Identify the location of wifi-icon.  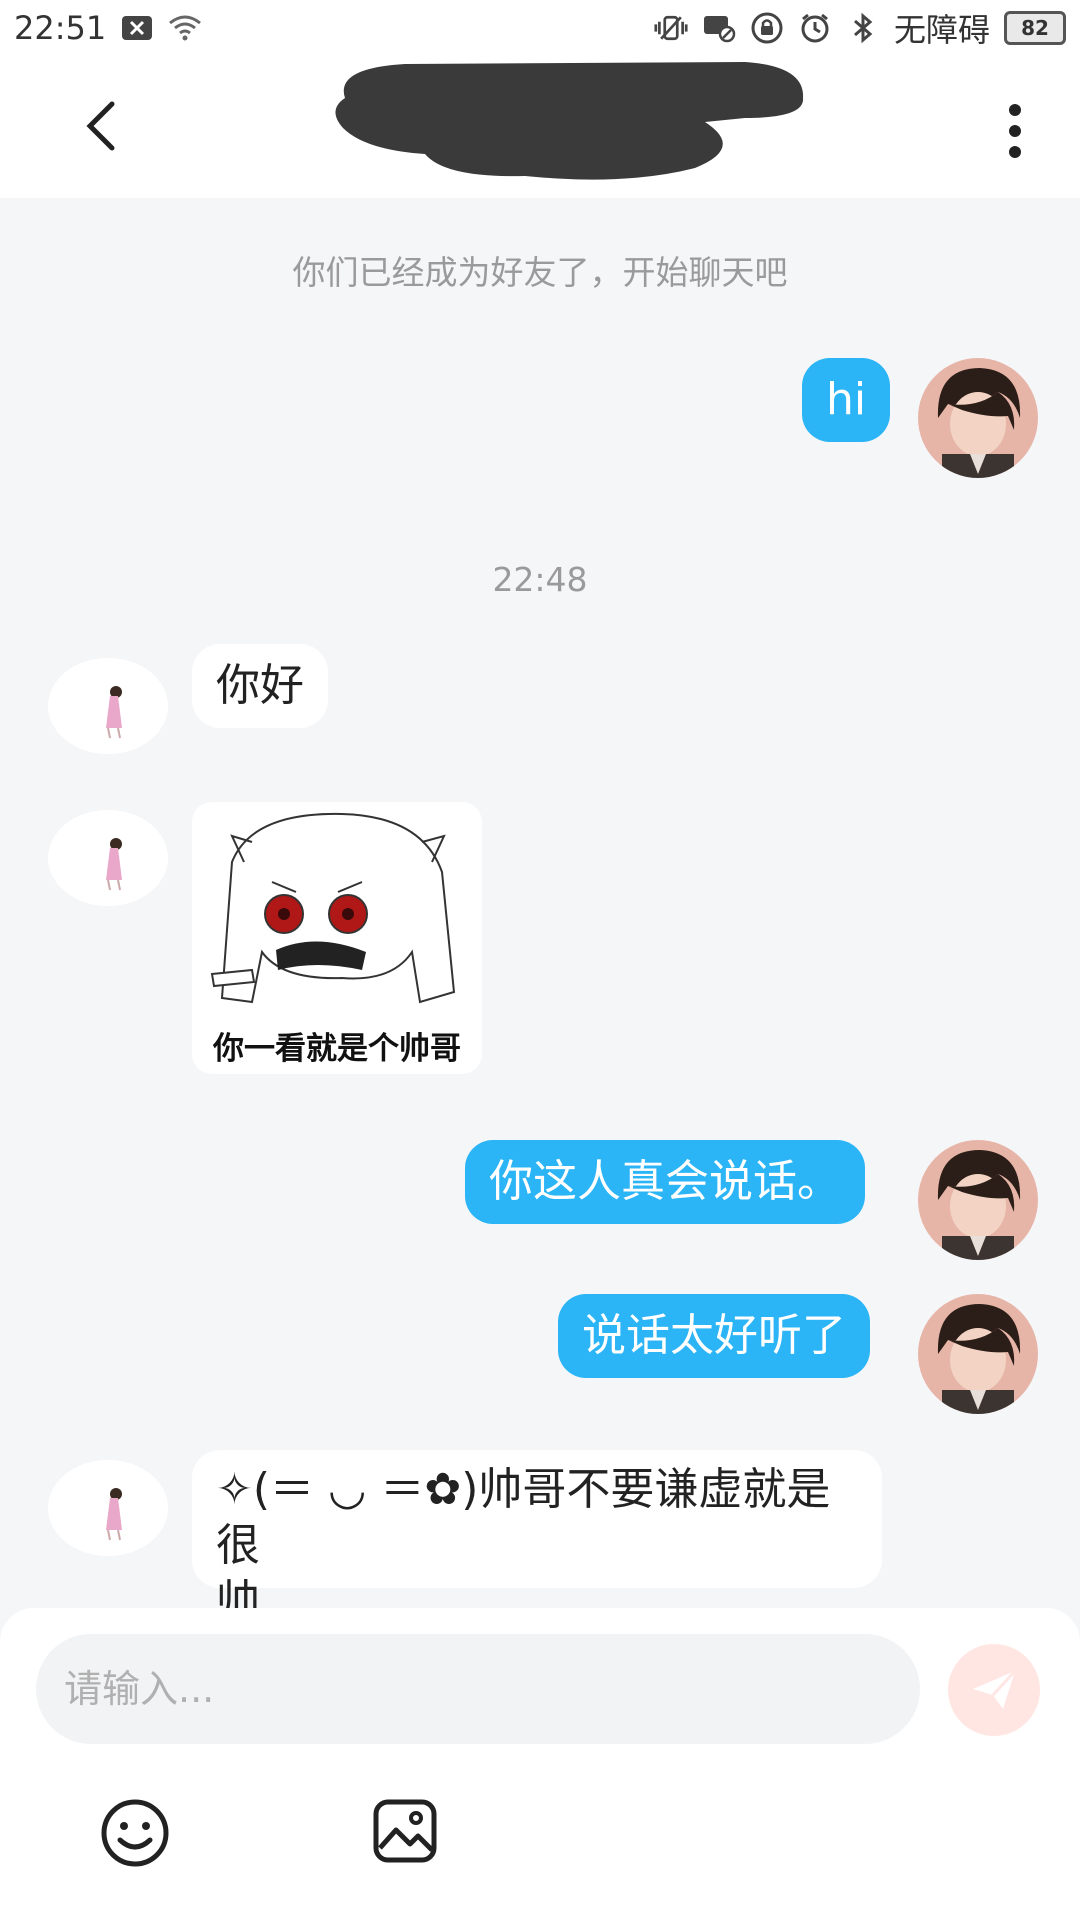
(185, 28).